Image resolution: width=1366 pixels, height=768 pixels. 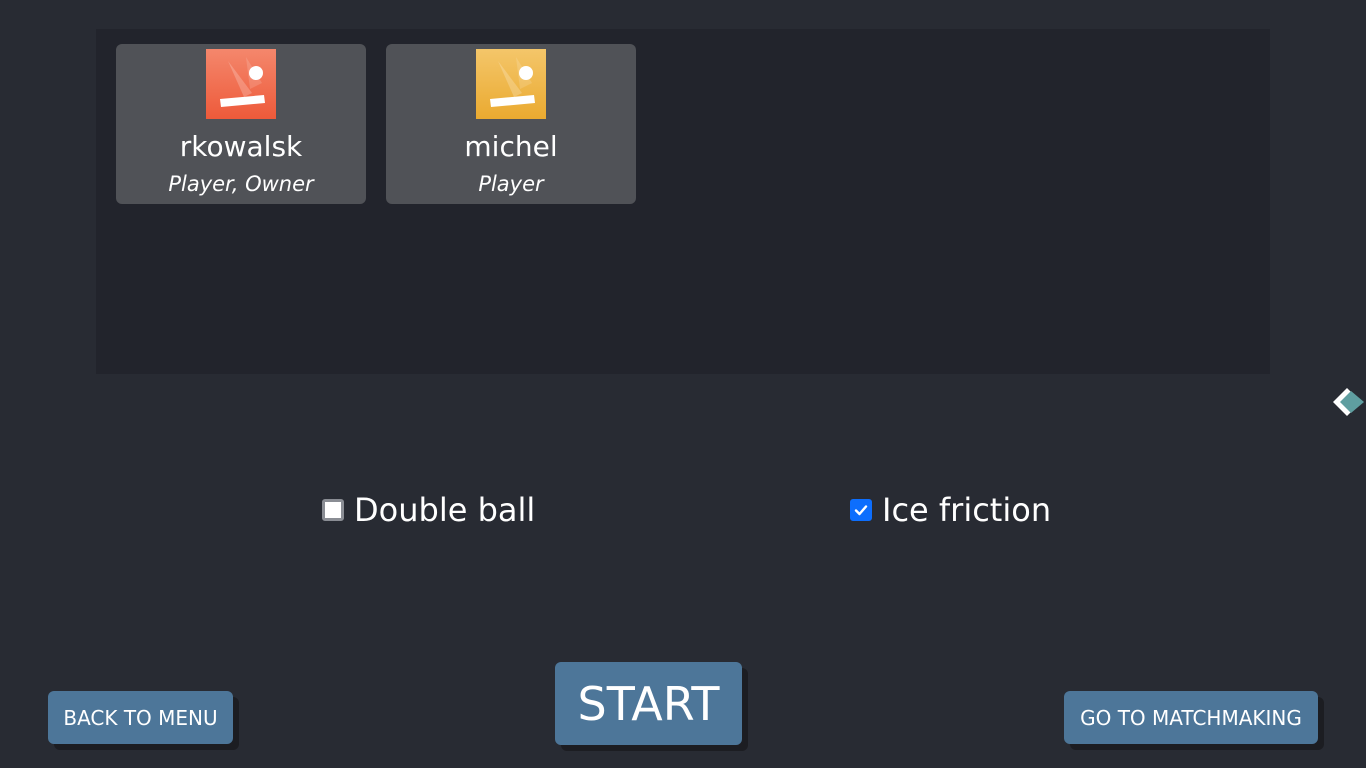 I want to click on player-role: Player, so click(x=511, y=184).